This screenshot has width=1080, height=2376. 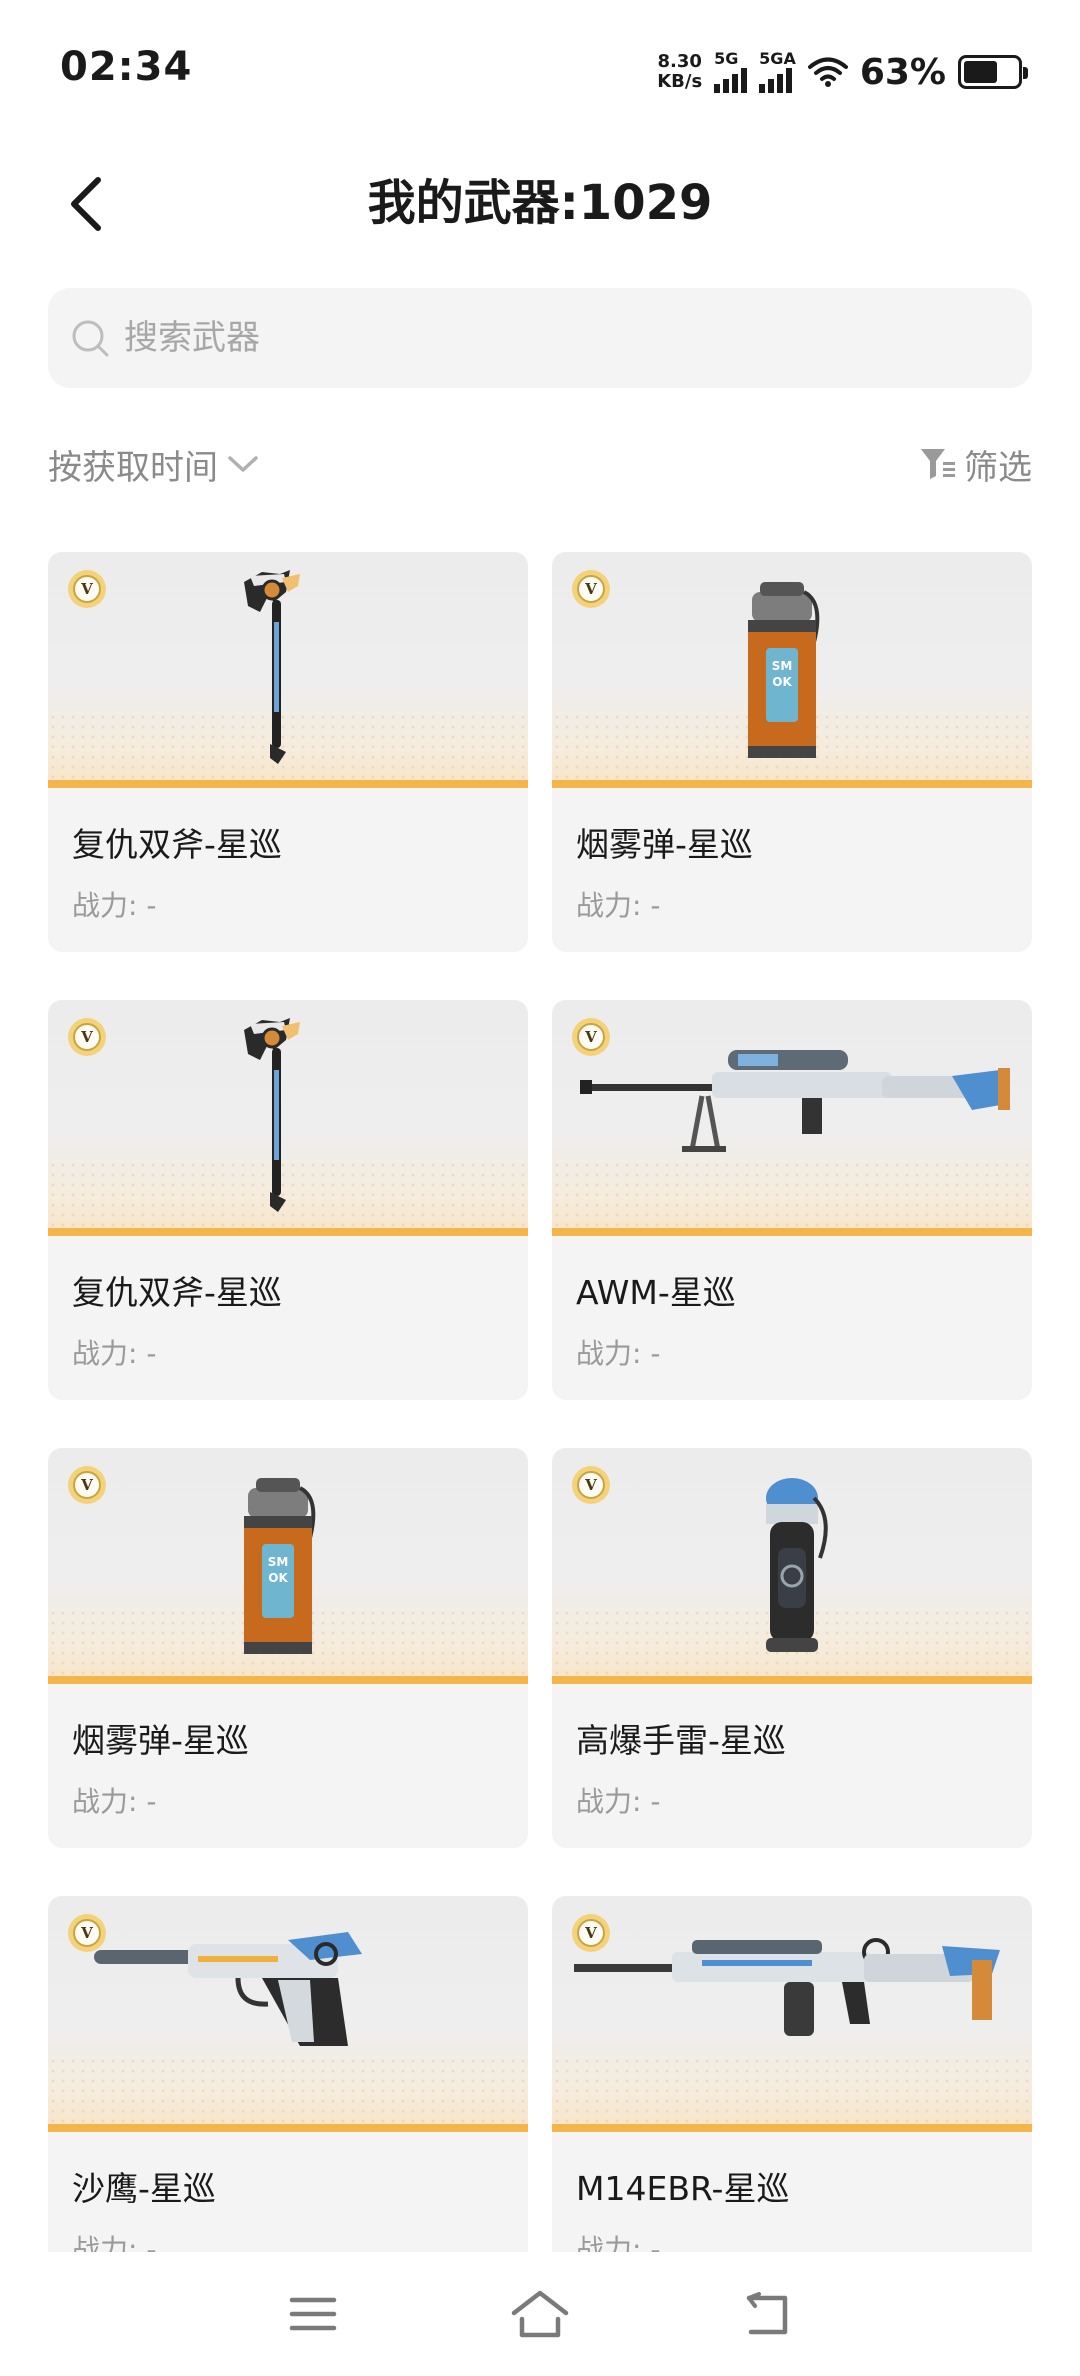 What do you see at coordinates (902, 72) in the screenshot?
I see `battery-percent: 63%` at bounding box center [902, 72].